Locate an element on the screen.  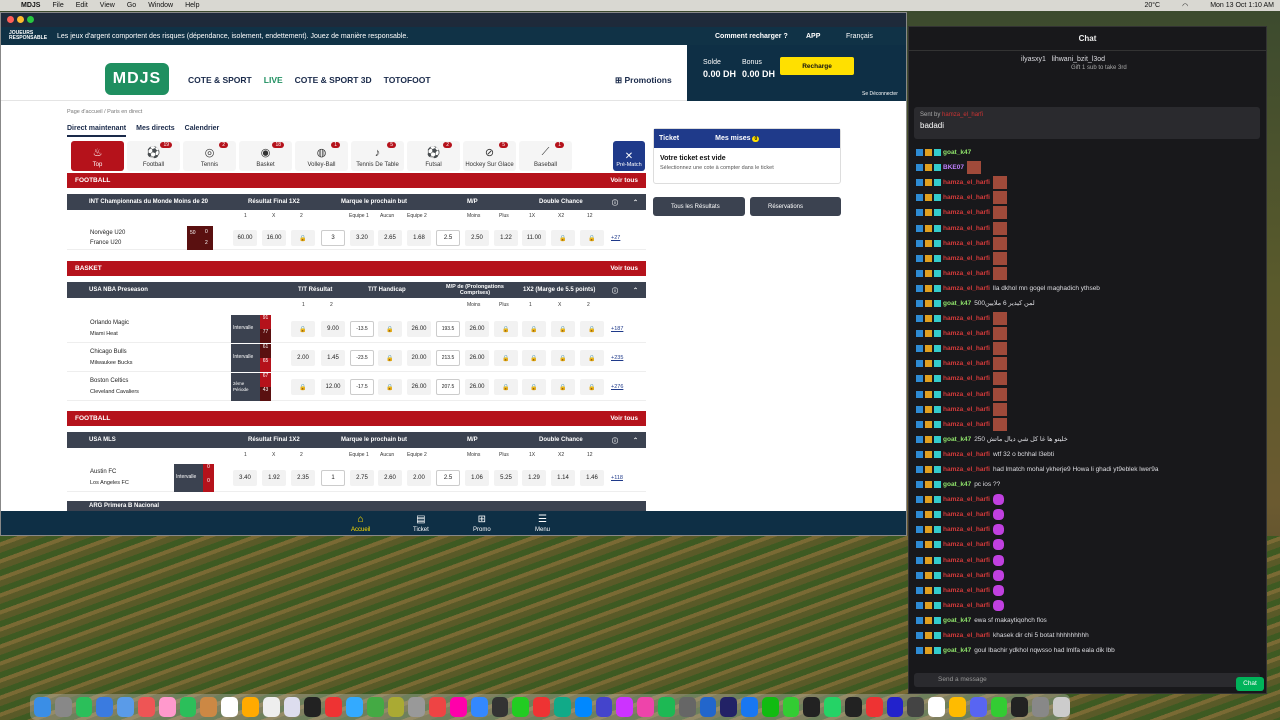
more-markets-link: +27 is located at coordinates (615, 238).